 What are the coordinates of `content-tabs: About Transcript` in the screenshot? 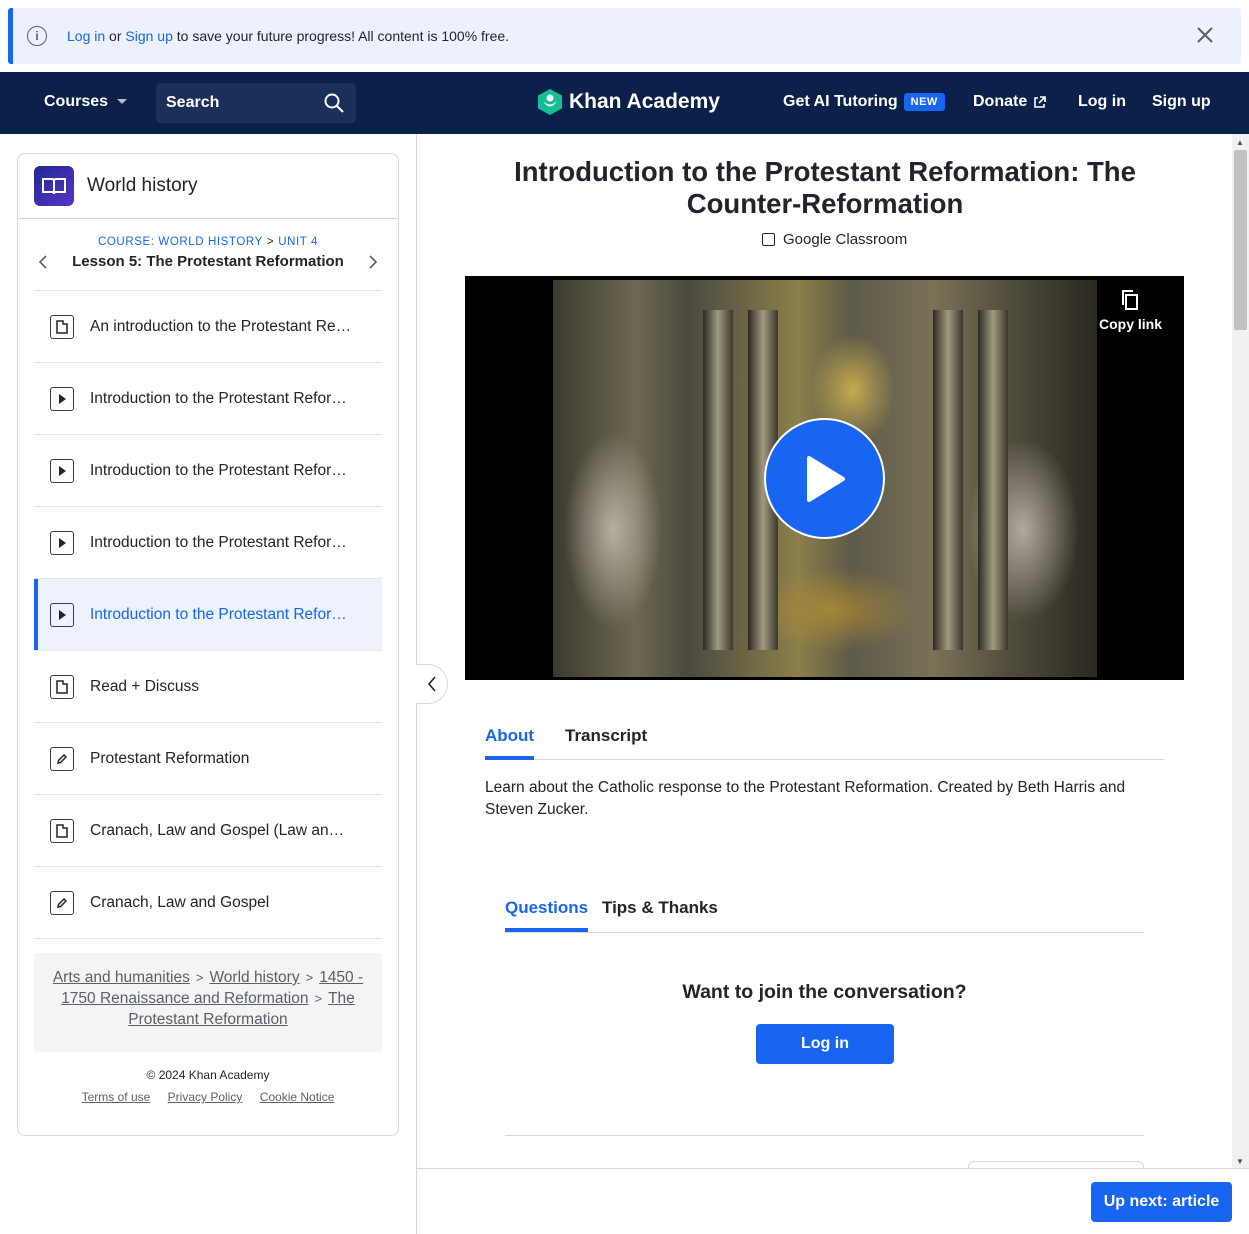 It's located at (824, 739).